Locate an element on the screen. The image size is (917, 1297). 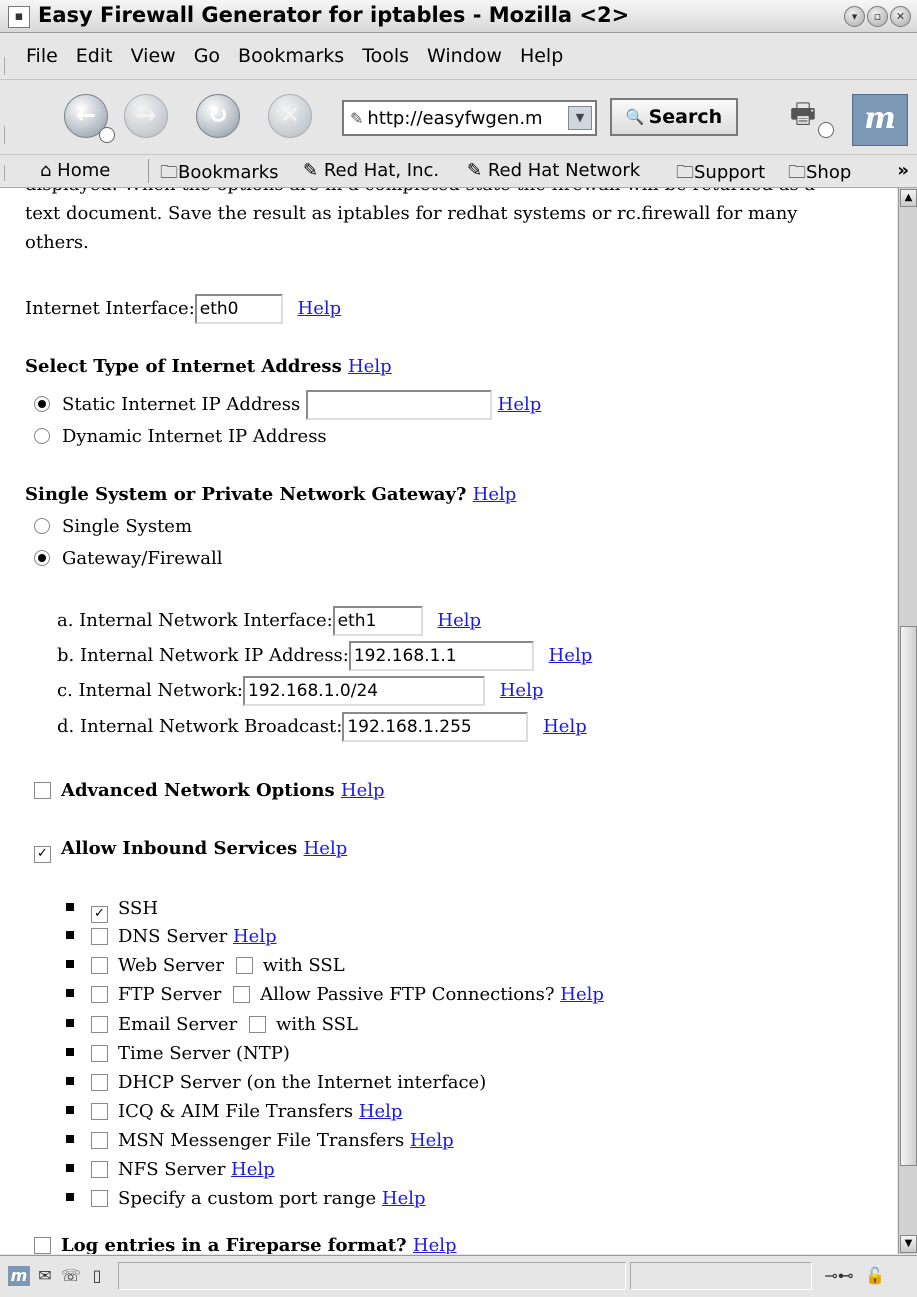
back-arrow-icon: ← is located at coordinates (89, 118).